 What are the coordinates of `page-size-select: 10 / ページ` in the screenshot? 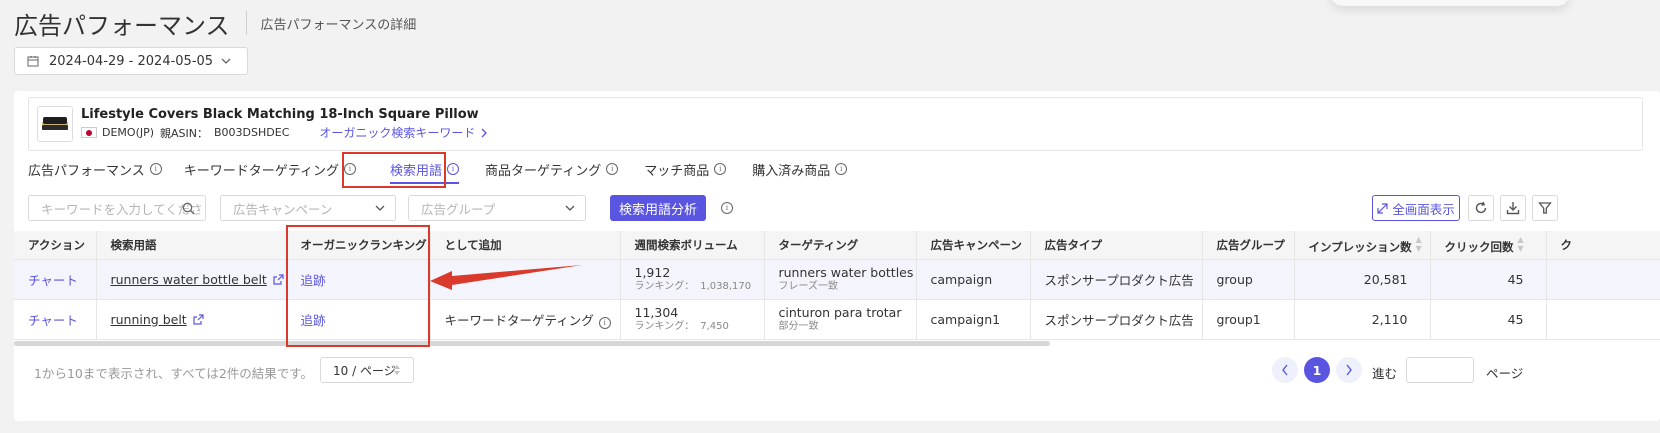 It's located at (367, 370).